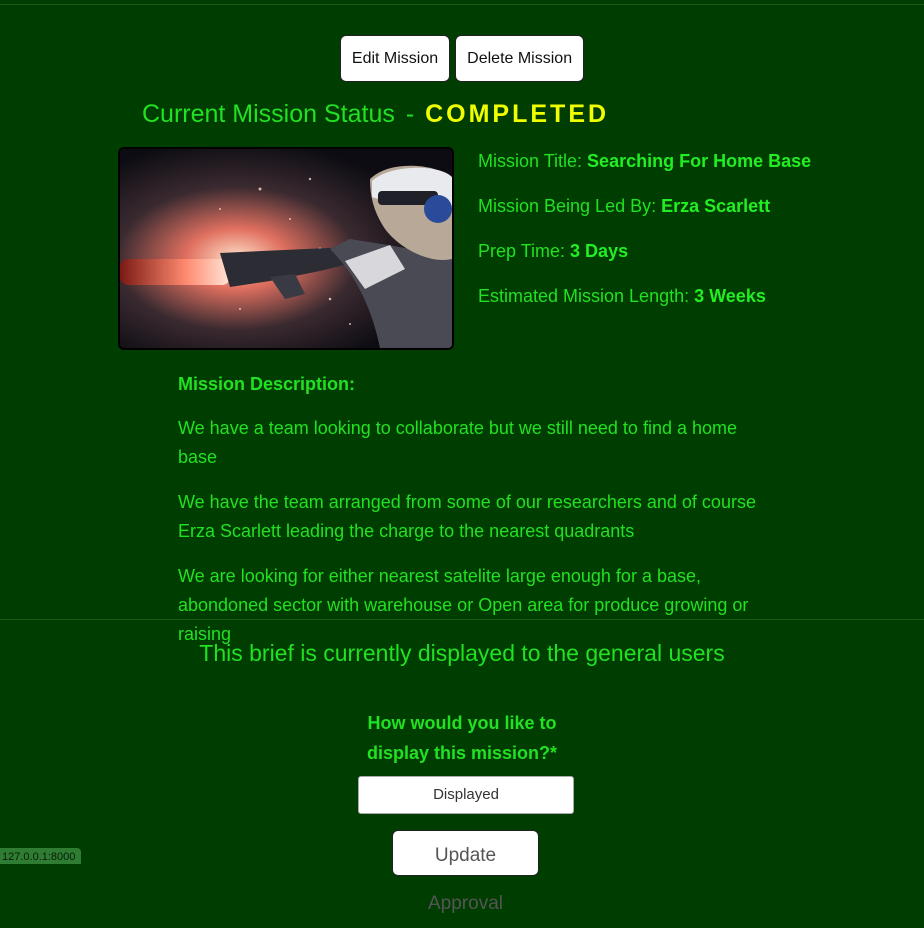  Describe the element at coordinates (268, 114) in the screenshot. I see `status-prefix: Current Mission Status` at that location.